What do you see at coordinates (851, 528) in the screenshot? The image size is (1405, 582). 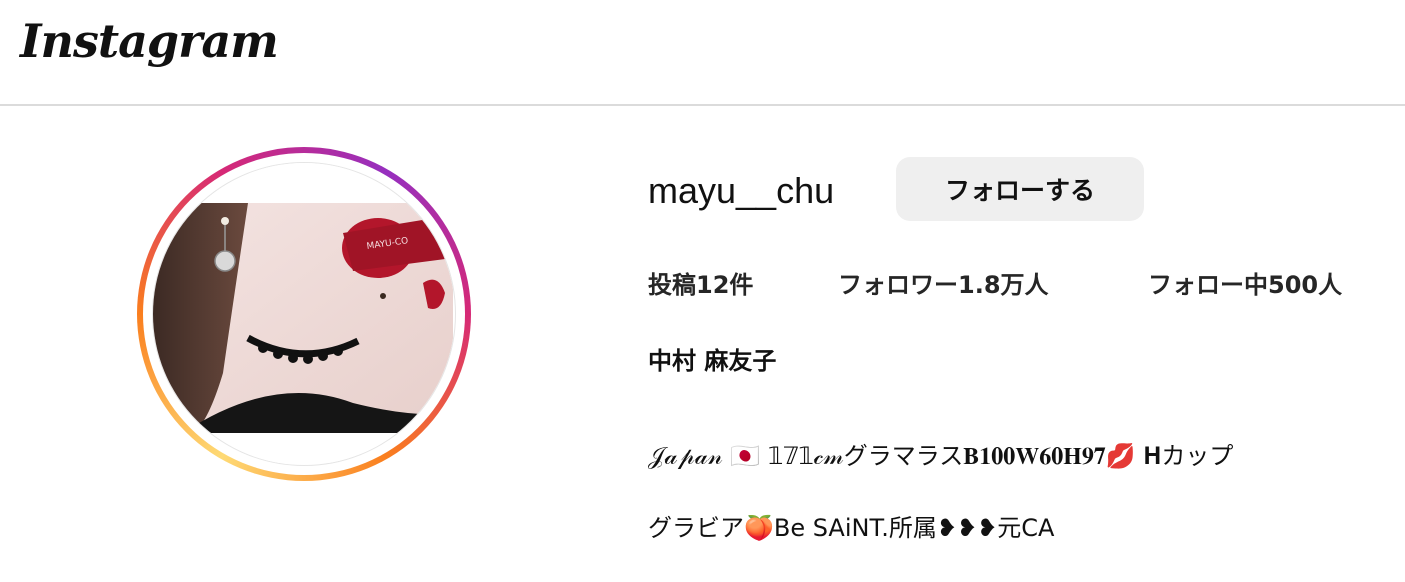 I see `bio-line-2: グラビア🍑Be SAiNT.所属❥❥❥元CA` at bounding box center [851, 528].